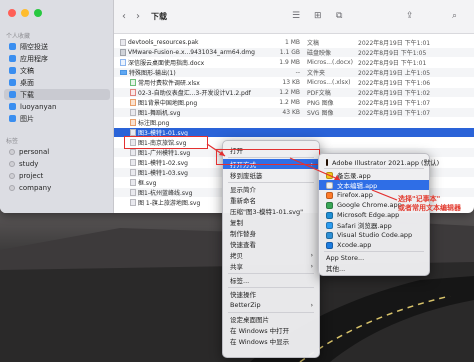 The image size is (474, 362). Describe the element at coordinates (419, 199) in the screenshot. I see `annotation-line-1: 选择"记事本"` at that location.